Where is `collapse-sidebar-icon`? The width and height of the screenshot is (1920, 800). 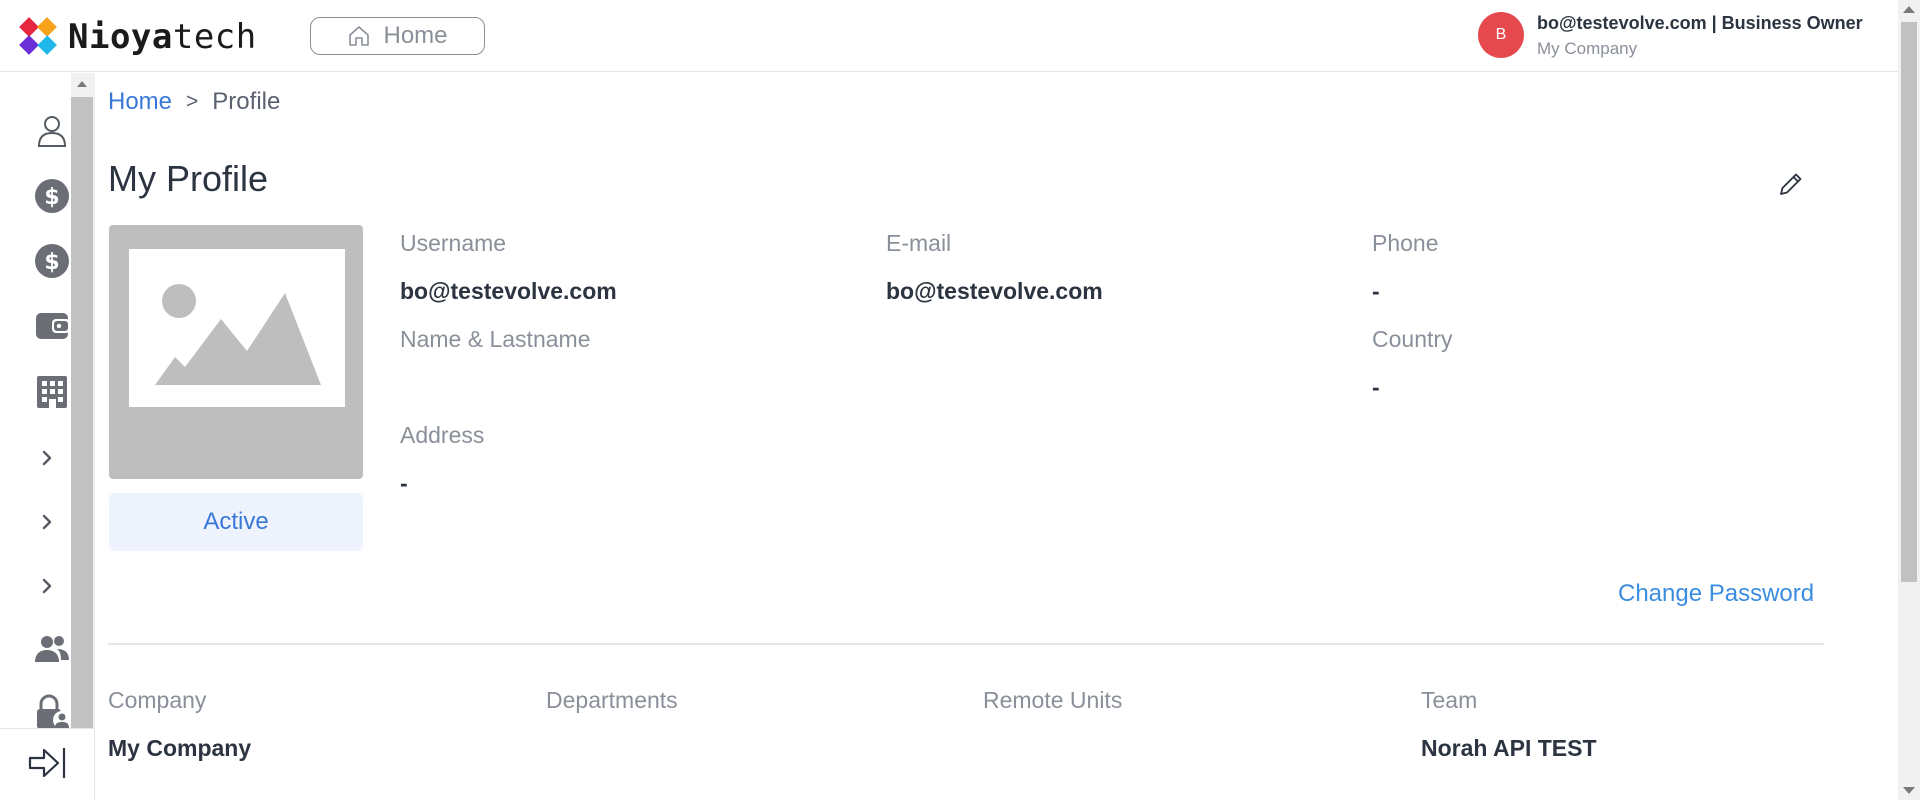
collapse-sidebar-icon is located at coordinates (48, 763).